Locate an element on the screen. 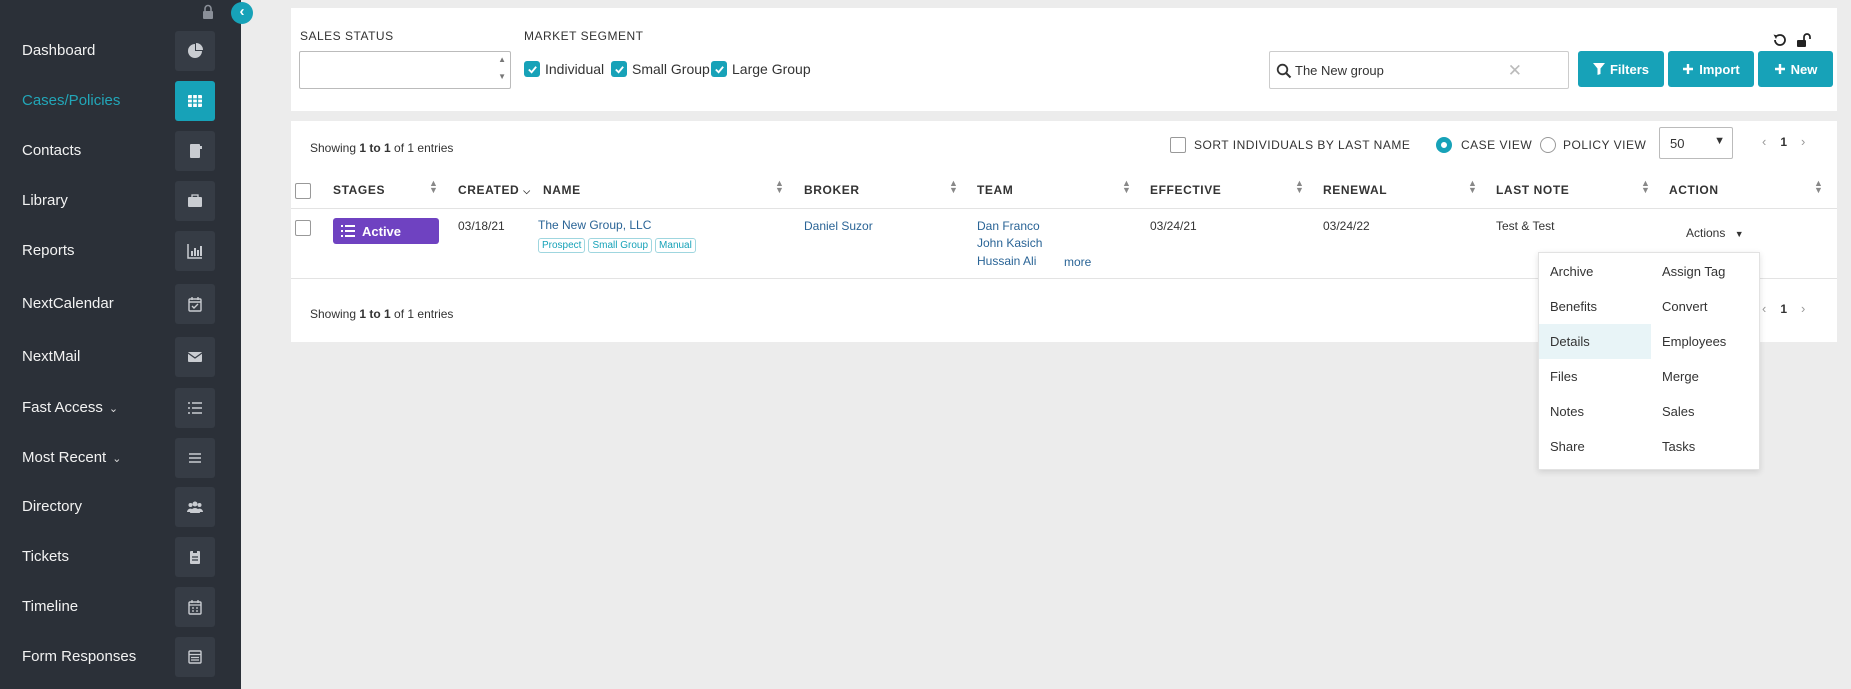  menu-item-tasks: Tasks is located at coordinates (1707, 446).